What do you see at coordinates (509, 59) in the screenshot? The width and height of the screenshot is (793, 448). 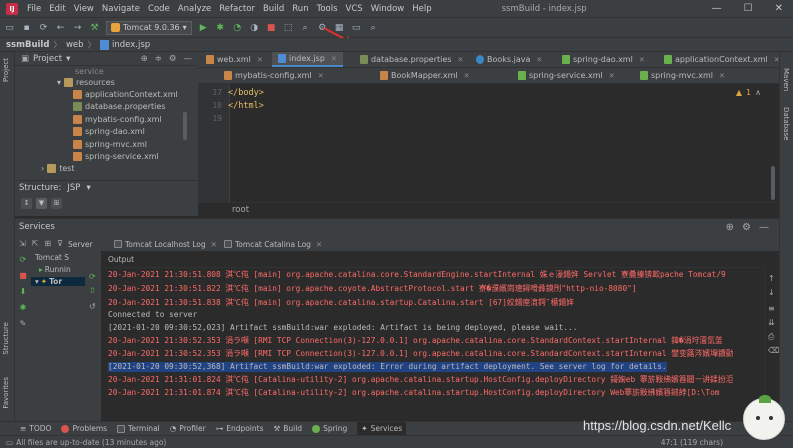 I see `tab-books-java: Books.java ✕` at bounding box center [509, 59].